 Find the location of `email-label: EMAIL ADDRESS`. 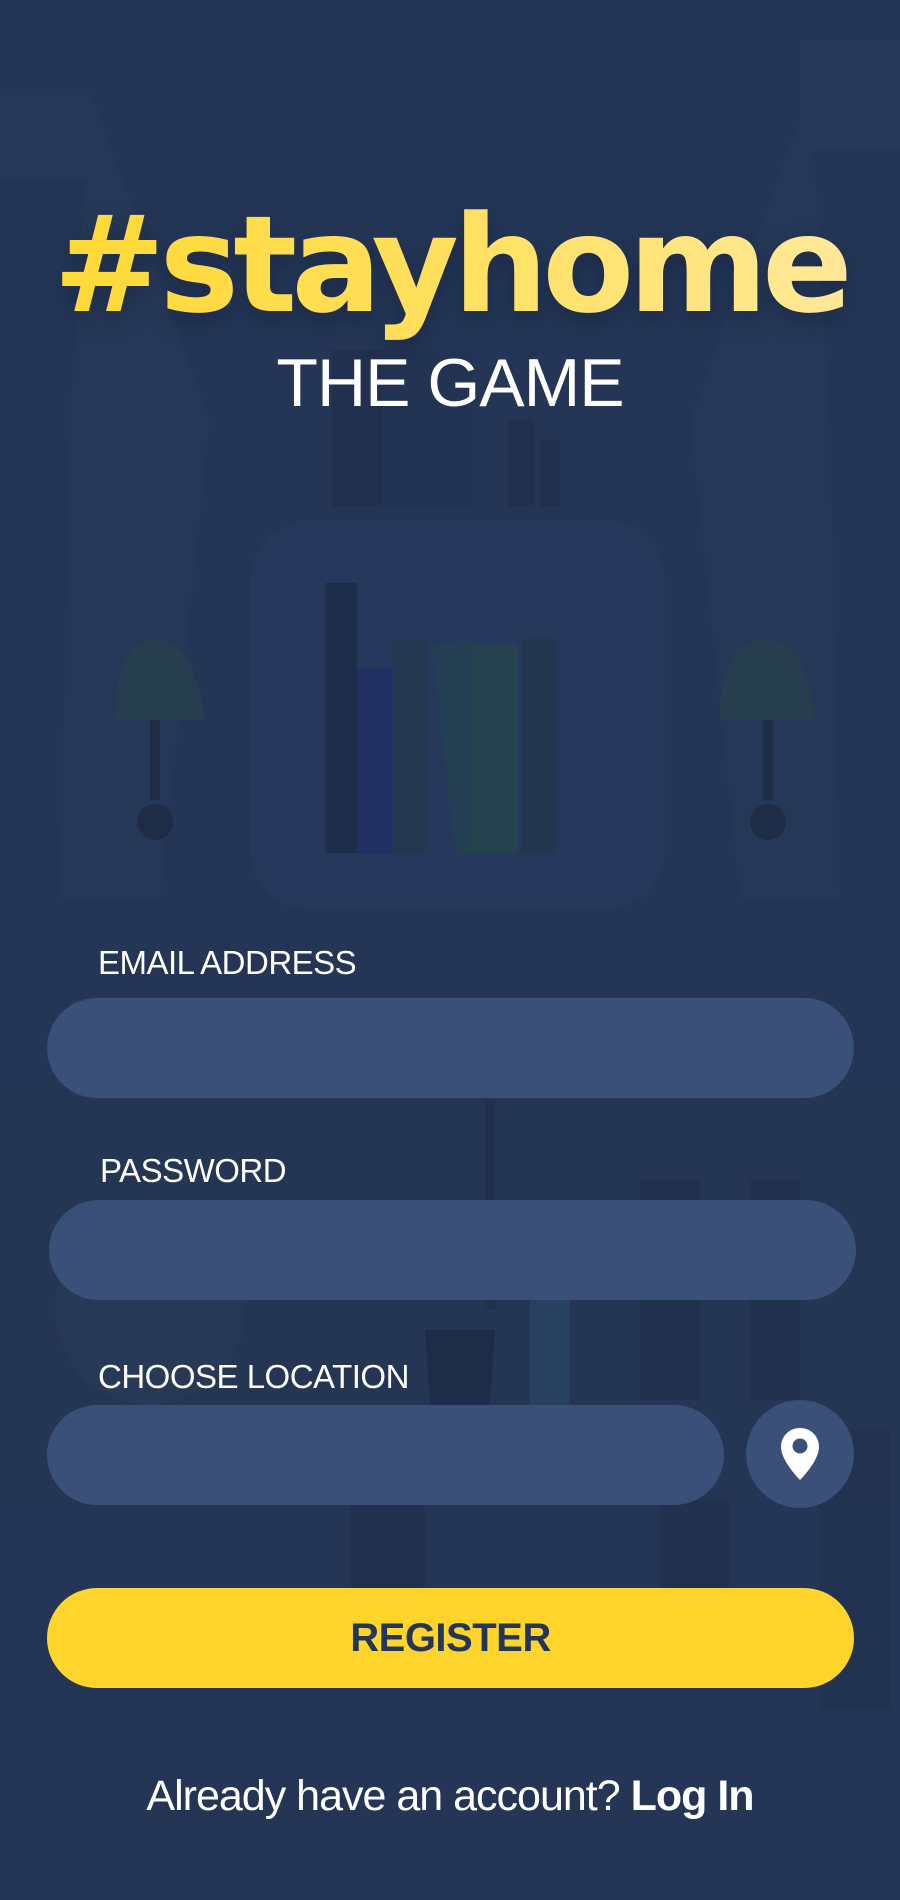

email-label: EMAIL ADDRESS is located at coordinates (227, 962).